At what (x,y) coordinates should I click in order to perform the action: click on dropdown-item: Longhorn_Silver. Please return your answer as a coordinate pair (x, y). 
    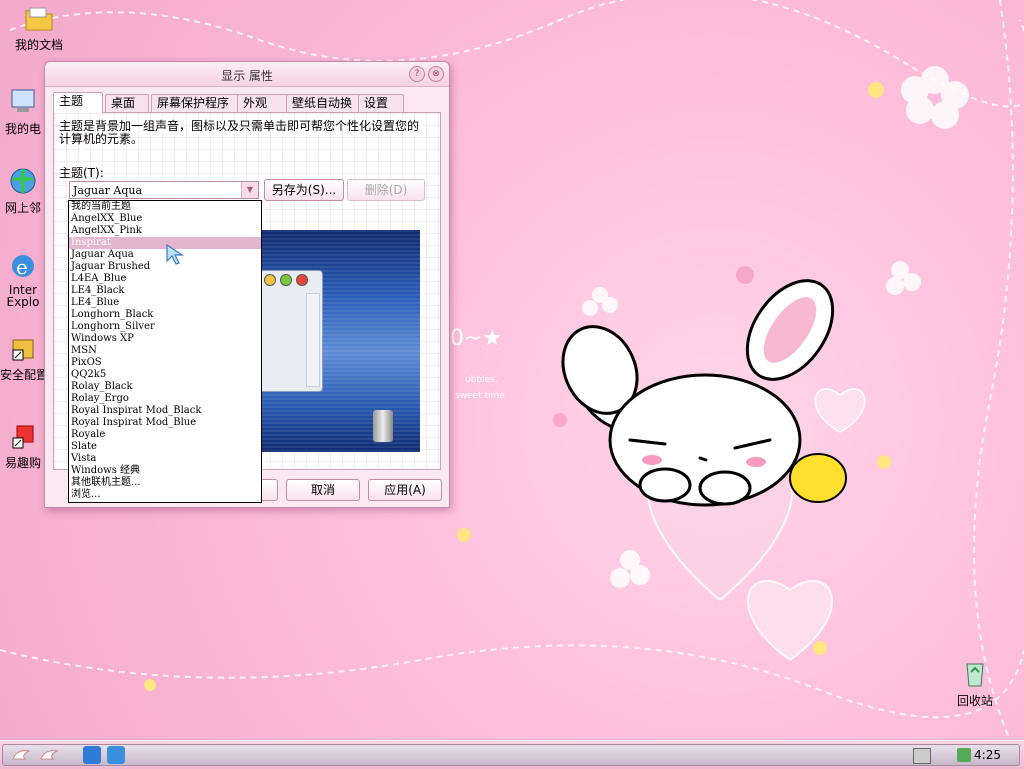
    Looking at the image, I should click on (165, 327).